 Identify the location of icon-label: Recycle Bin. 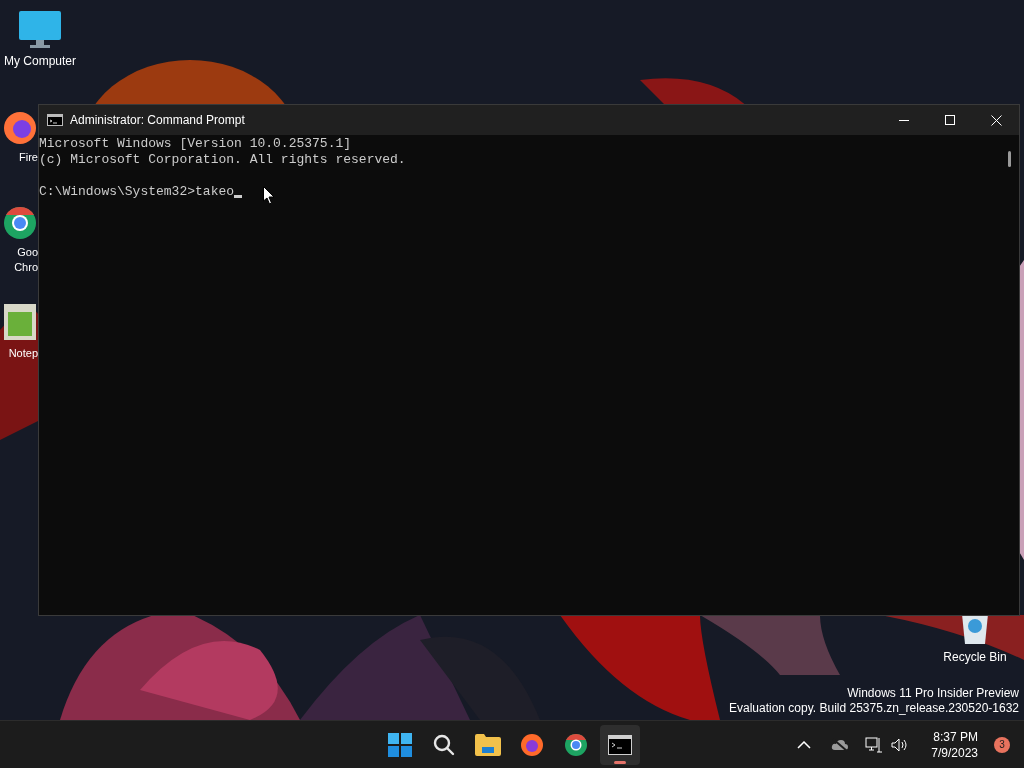
(975, 657).